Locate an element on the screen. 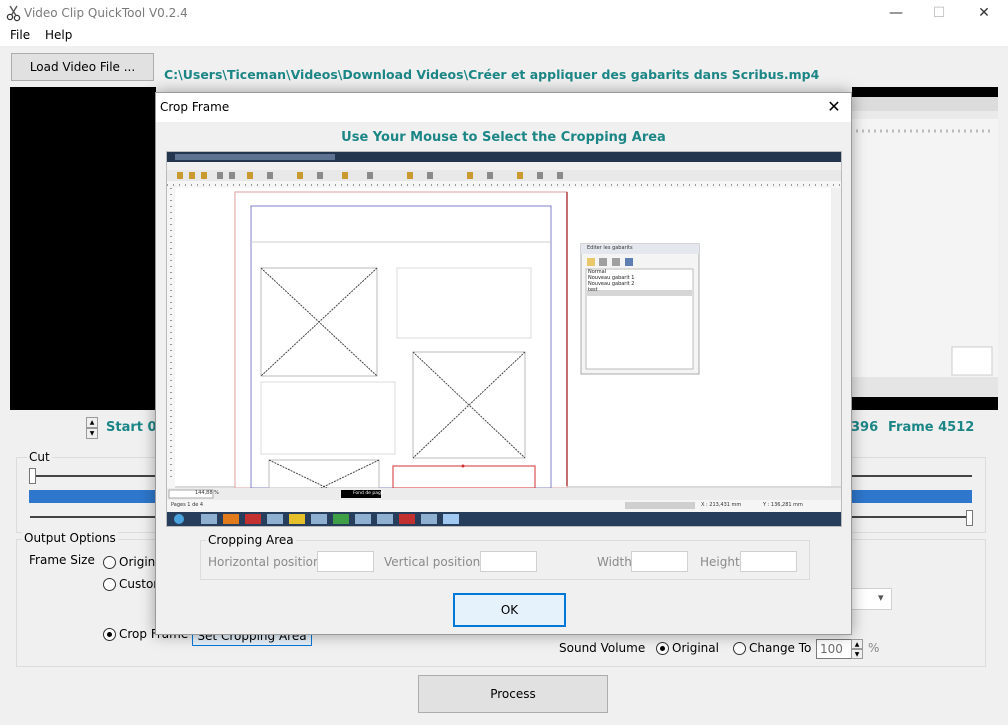 Image resolution: width=1008 pixels, height=725 pixels. chevron-down-icon: ▾ is located at coordinates (881, 597).